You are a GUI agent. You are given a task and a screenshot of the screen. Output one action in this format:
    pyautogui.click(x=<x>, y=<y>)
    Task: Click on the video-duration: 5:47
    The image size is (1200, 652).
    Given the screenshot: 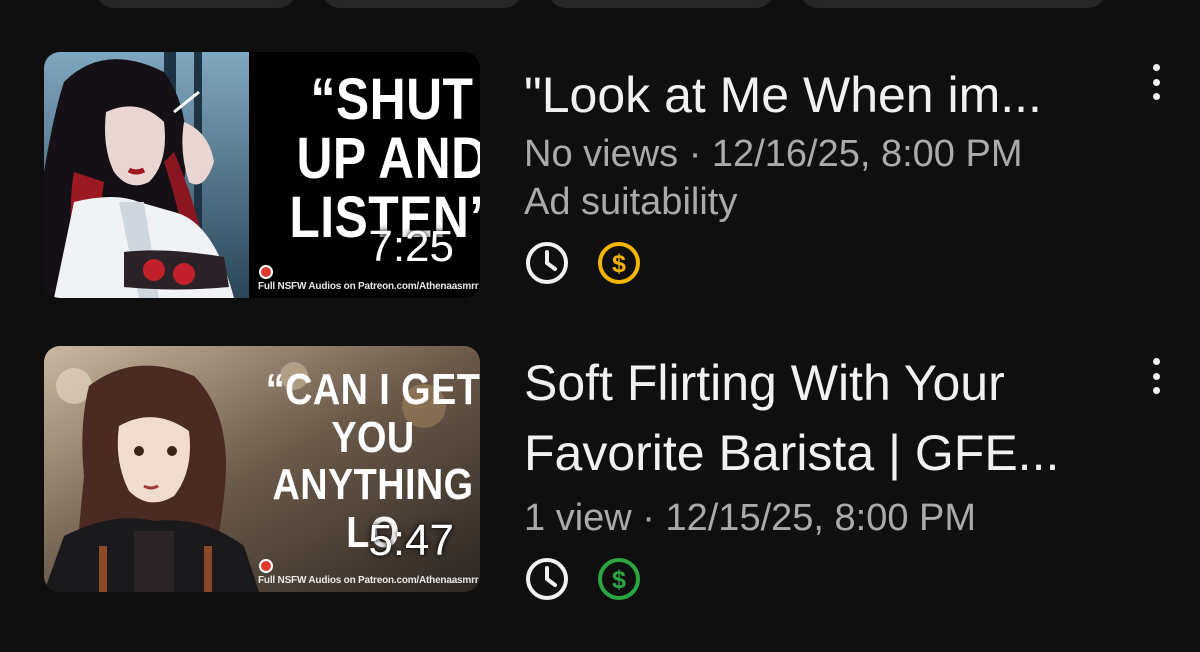 What is the action you would take?
    pyautogui.click(x=411, y=540)
    